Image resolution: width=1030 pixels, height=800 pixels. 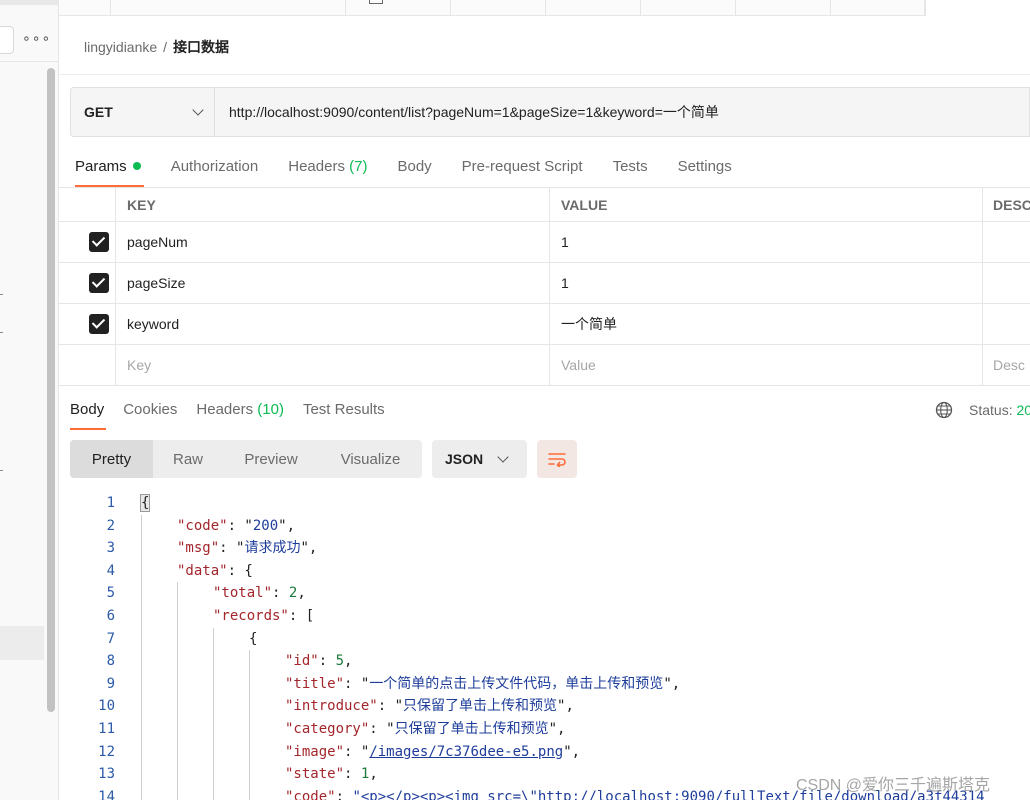 I want to click on response-tab-body: Body, so click(x=88, y=415).